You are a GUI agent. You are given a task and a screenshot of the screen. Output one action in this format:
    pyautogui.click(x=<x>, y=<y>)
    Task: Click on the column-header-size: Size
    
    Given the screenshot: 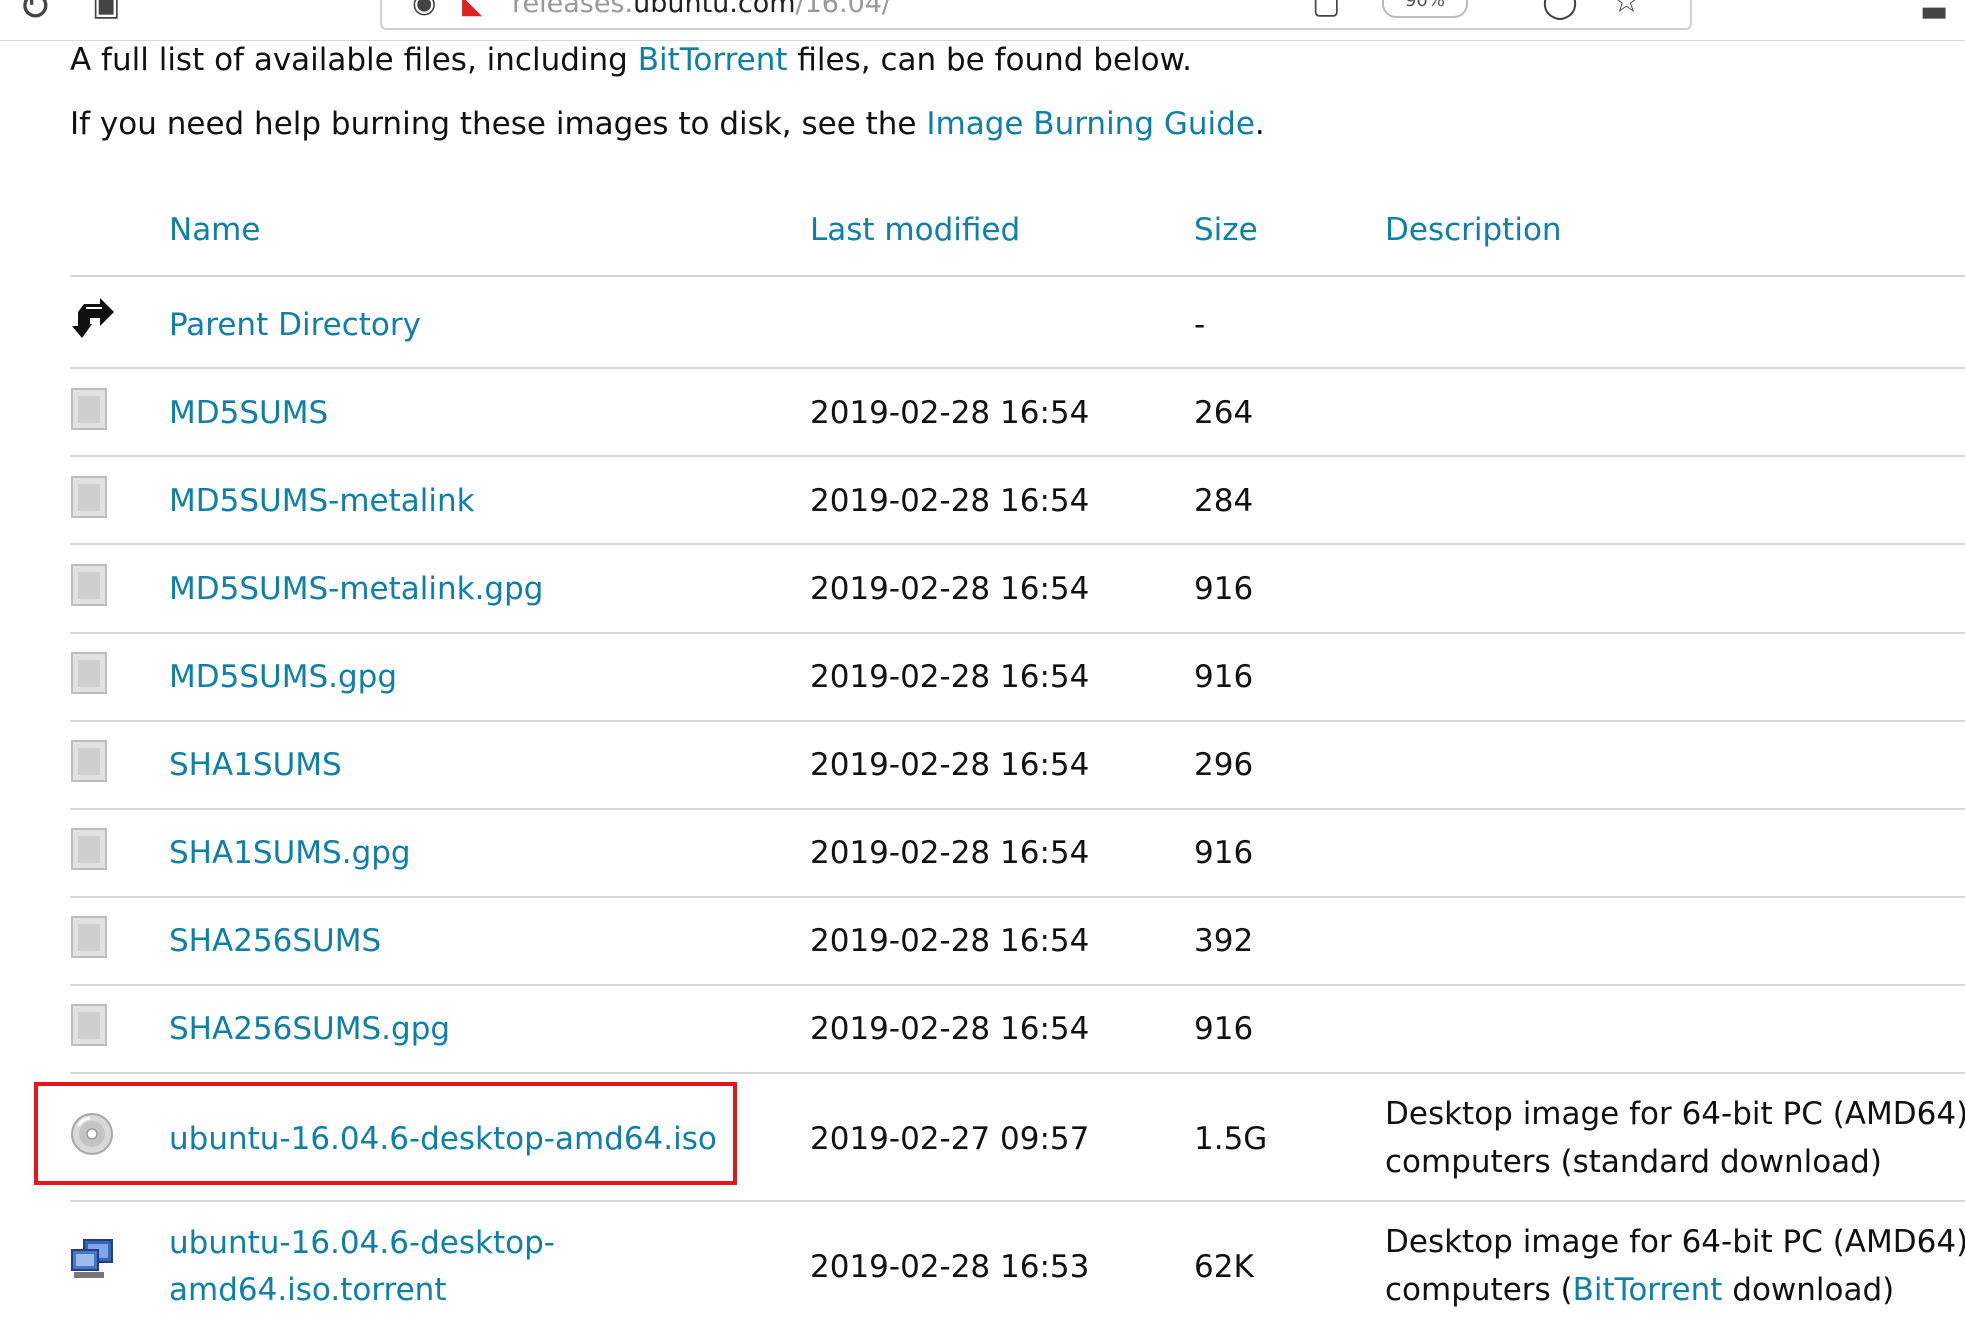 What is the action you would take?
    pyautogui.click(x=1226, y=230)
    